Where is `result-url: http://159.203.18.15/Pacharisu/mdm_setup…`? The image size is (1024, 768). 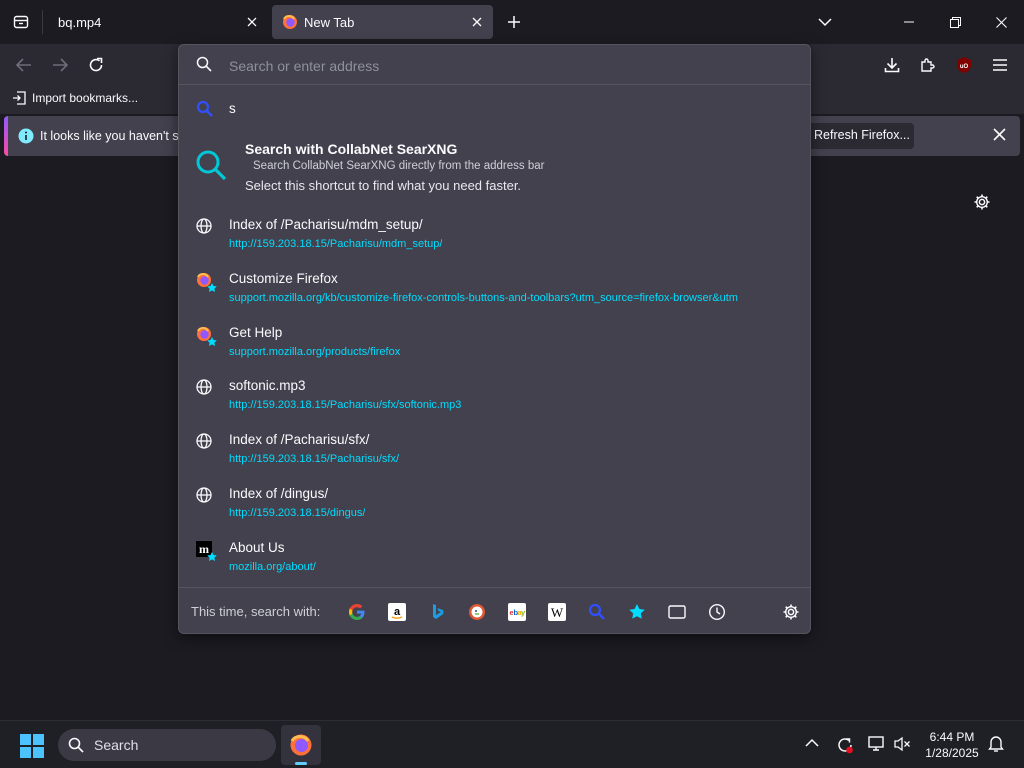
result-url: http://159.203.18.15/Pacharisu/mdm_setup… is located at coordinates (335, 244).